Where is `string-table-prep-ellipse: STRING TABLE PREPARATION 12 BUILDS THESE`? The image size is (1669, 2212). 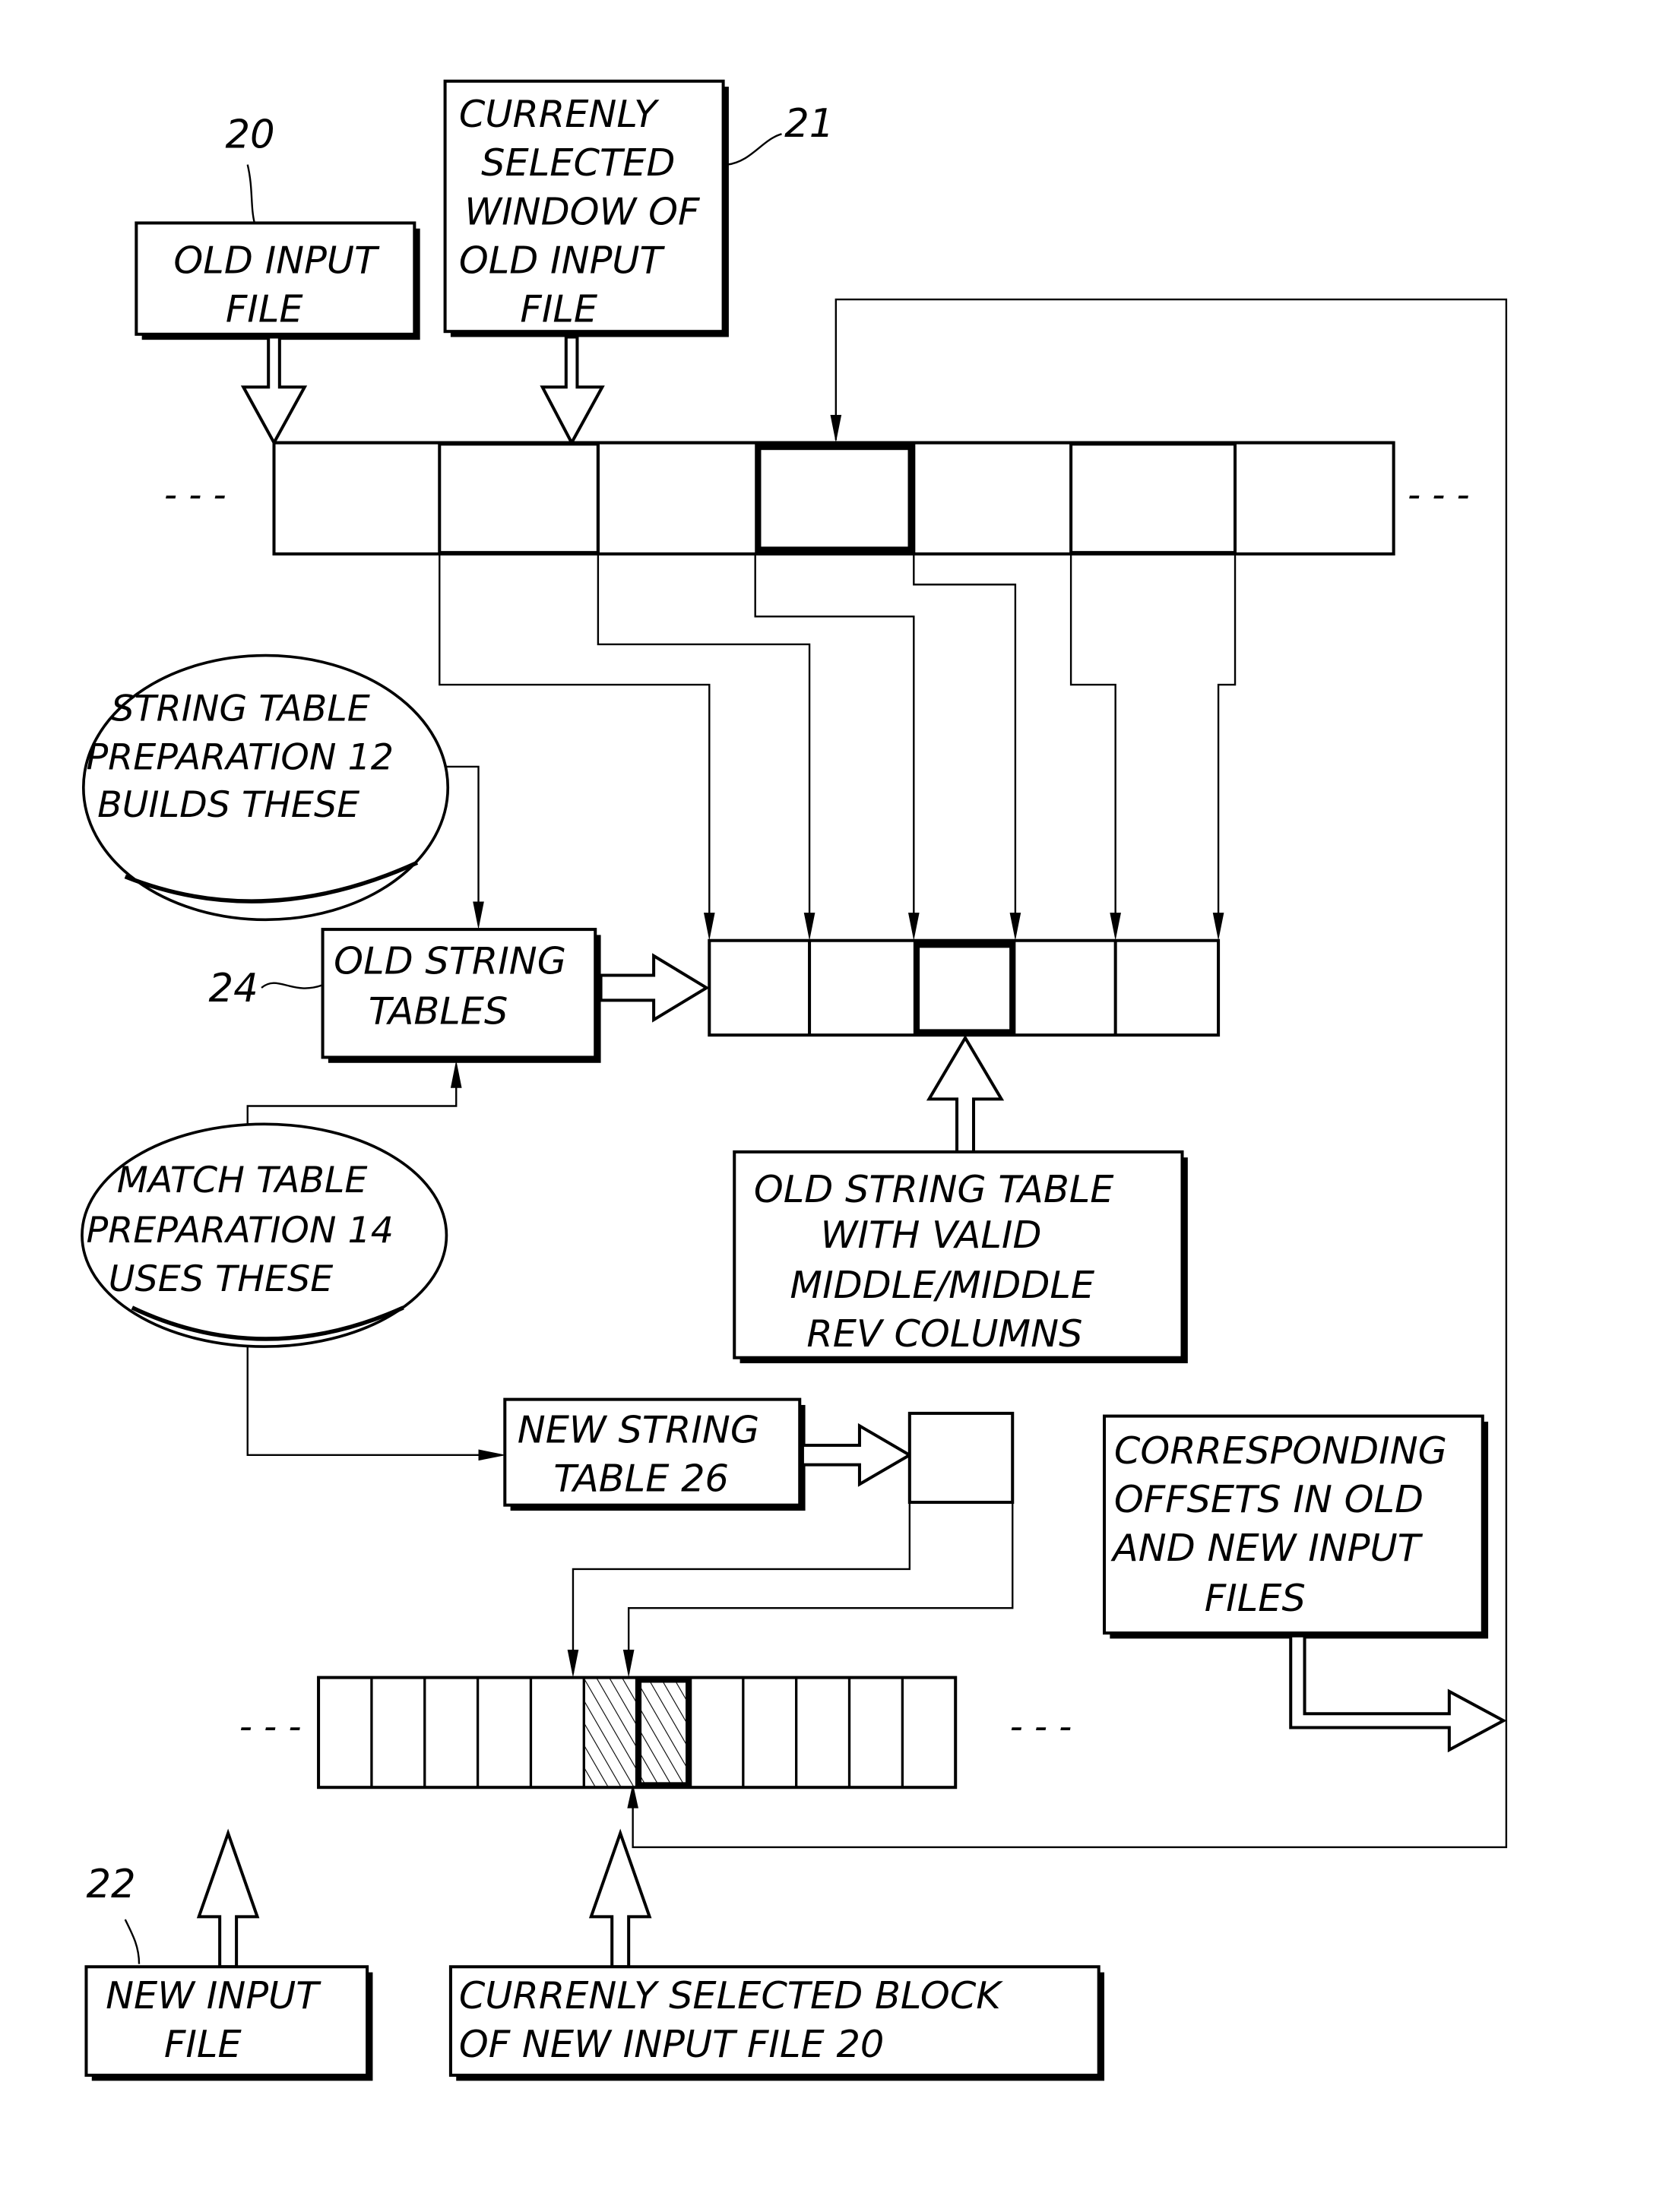 string-table-prep-ellipse: STRING TABLE PREPARATION 12 BUILDS THESE is located at coordinates (265, 787).